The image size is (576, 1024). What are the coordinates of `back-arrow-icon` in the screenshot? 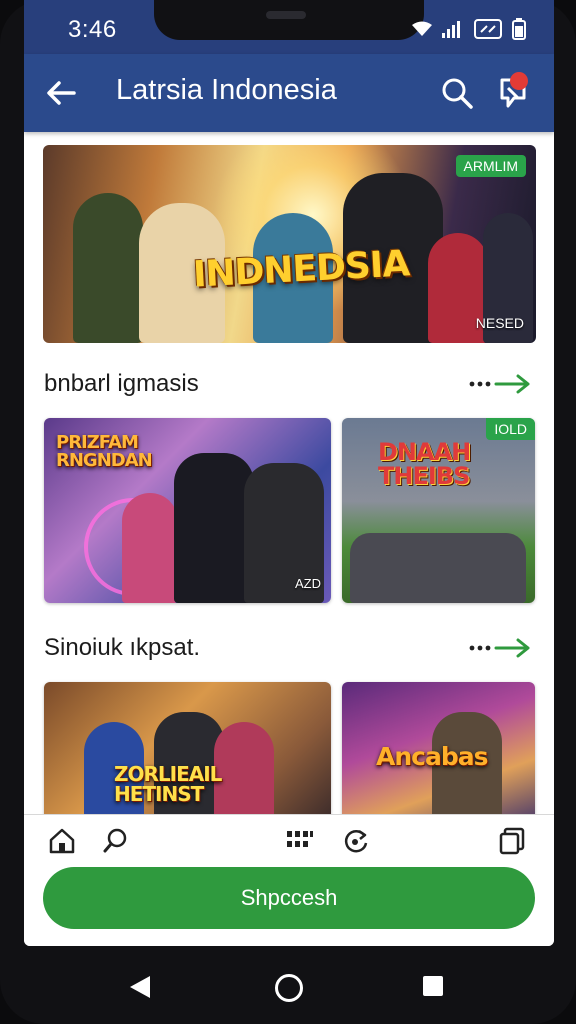 It's located at (61, 93).